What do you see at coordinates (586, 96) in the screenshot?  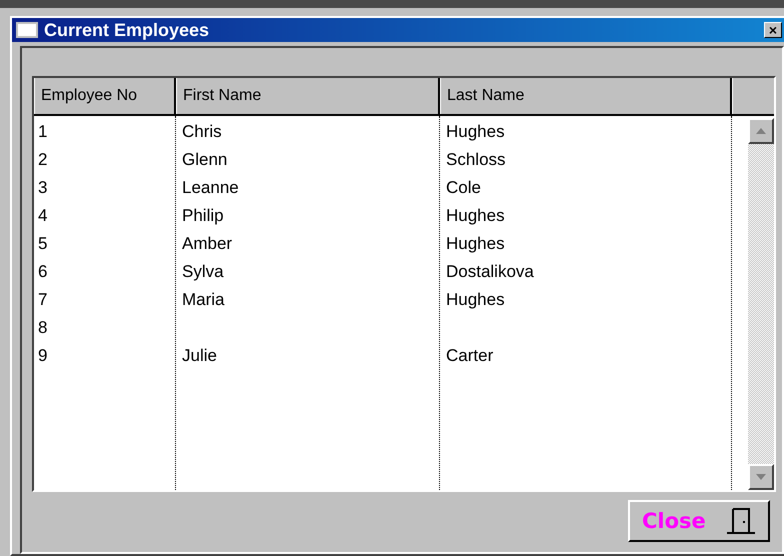 I see `column-header: Last Name` at bounding box center [586, 96].